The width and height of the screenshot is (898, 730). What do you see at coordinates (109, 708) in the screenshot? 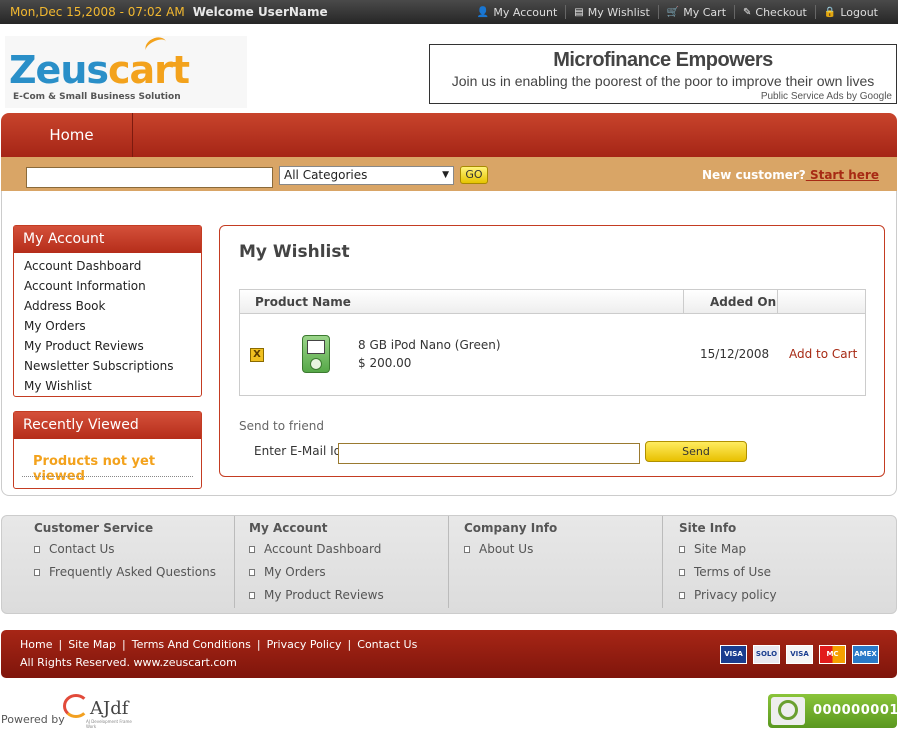
I see `ajdf-logo-text: AJdf` at bounding box center [109, 708].